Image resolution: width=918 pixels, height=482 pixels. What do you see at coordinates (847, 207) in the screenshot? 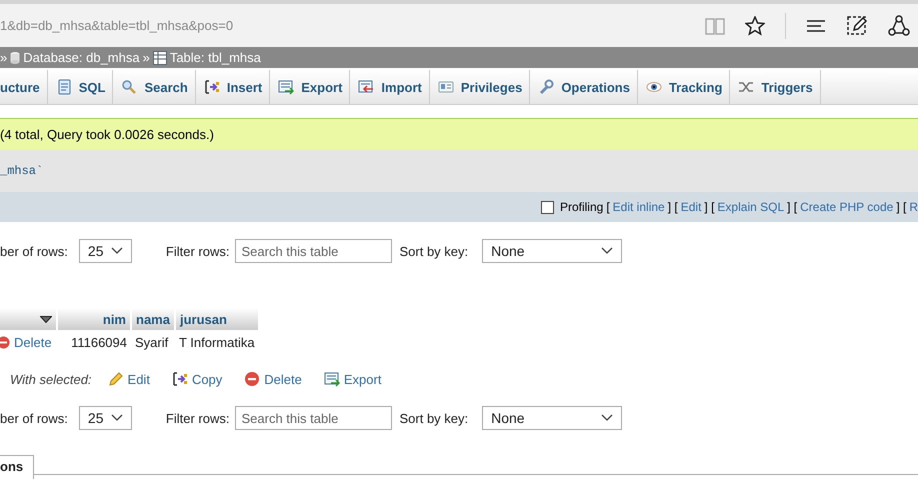
I see `profiling-link: Create PHP code` at bounding box center [847, 207].